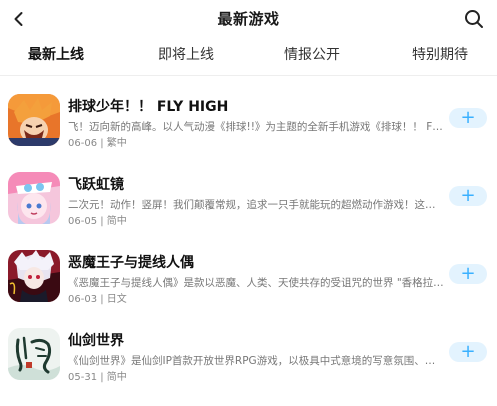  I want to click on tab-label: 情报公开, so click(312, 55).